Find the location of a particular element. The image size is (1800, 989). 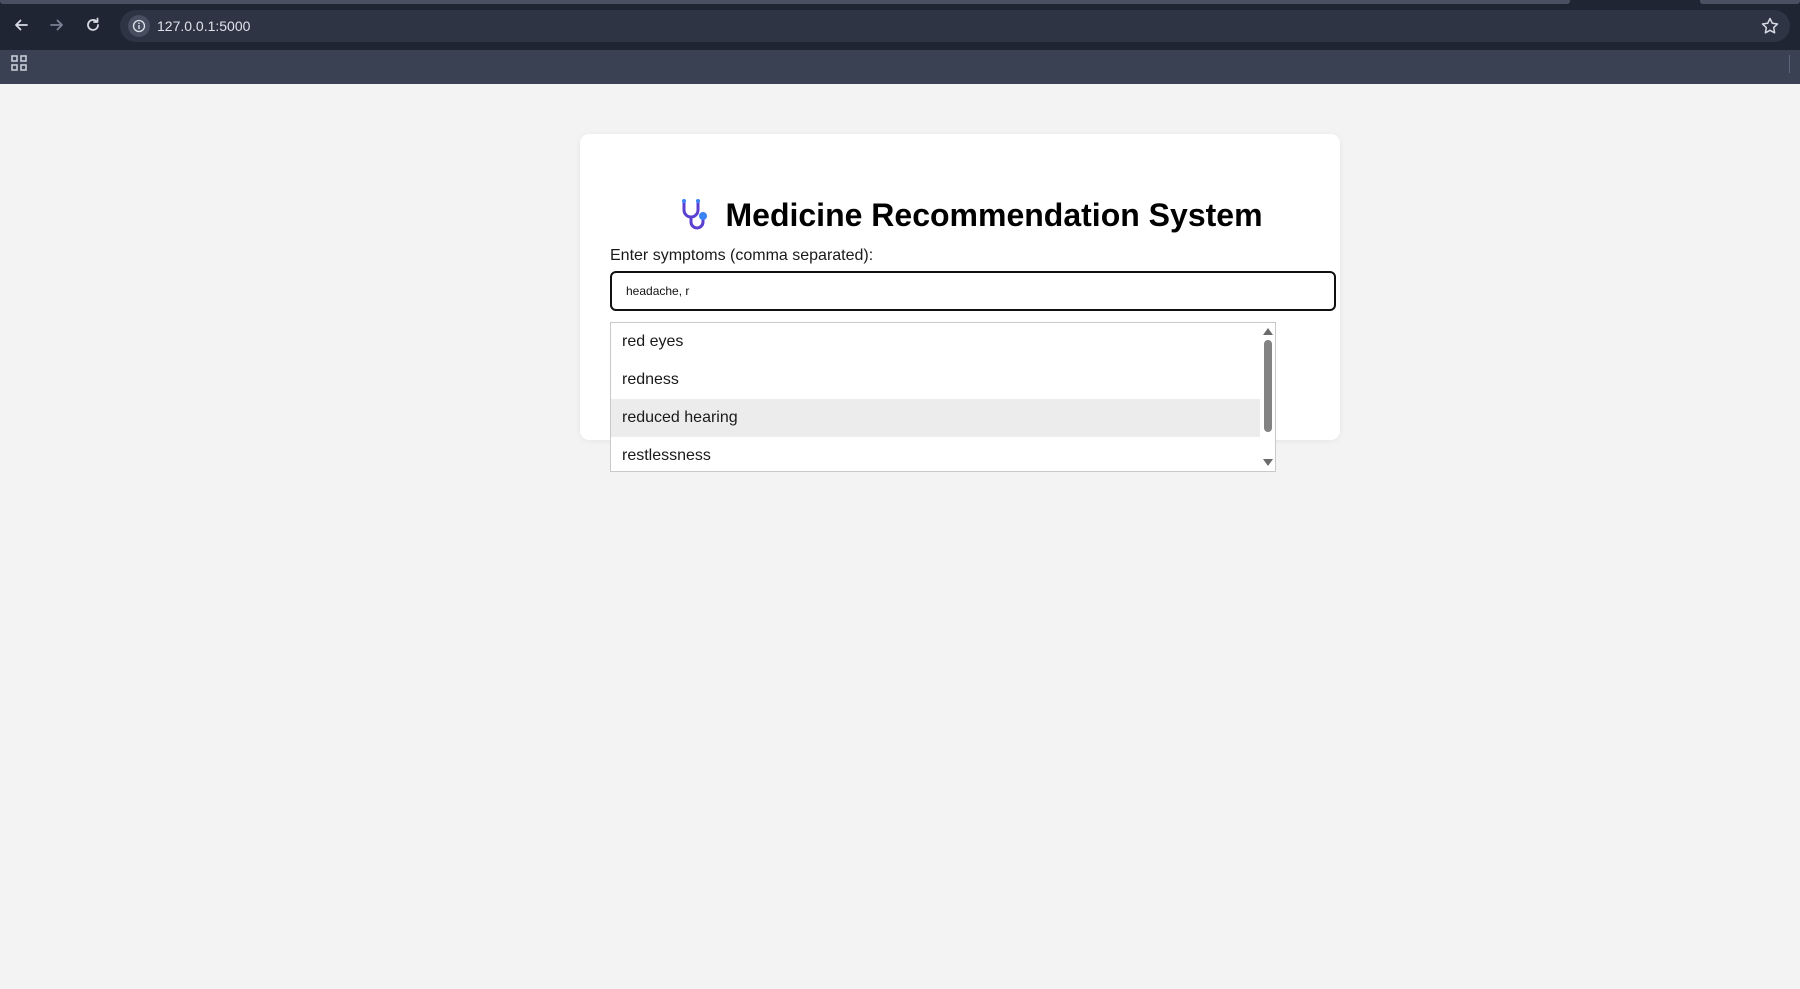

title-row: Medicine Recommendation System is located at coordinates (960, 215).